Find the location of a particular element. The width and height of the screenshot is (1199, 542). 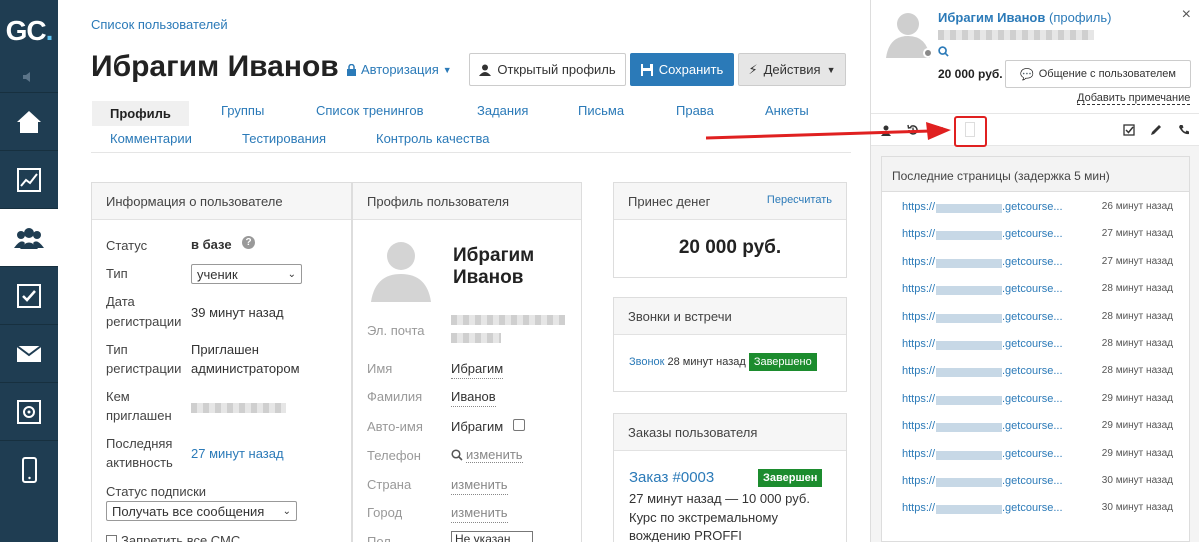

phone-edit: изменить is located at coordinates (487, 455).